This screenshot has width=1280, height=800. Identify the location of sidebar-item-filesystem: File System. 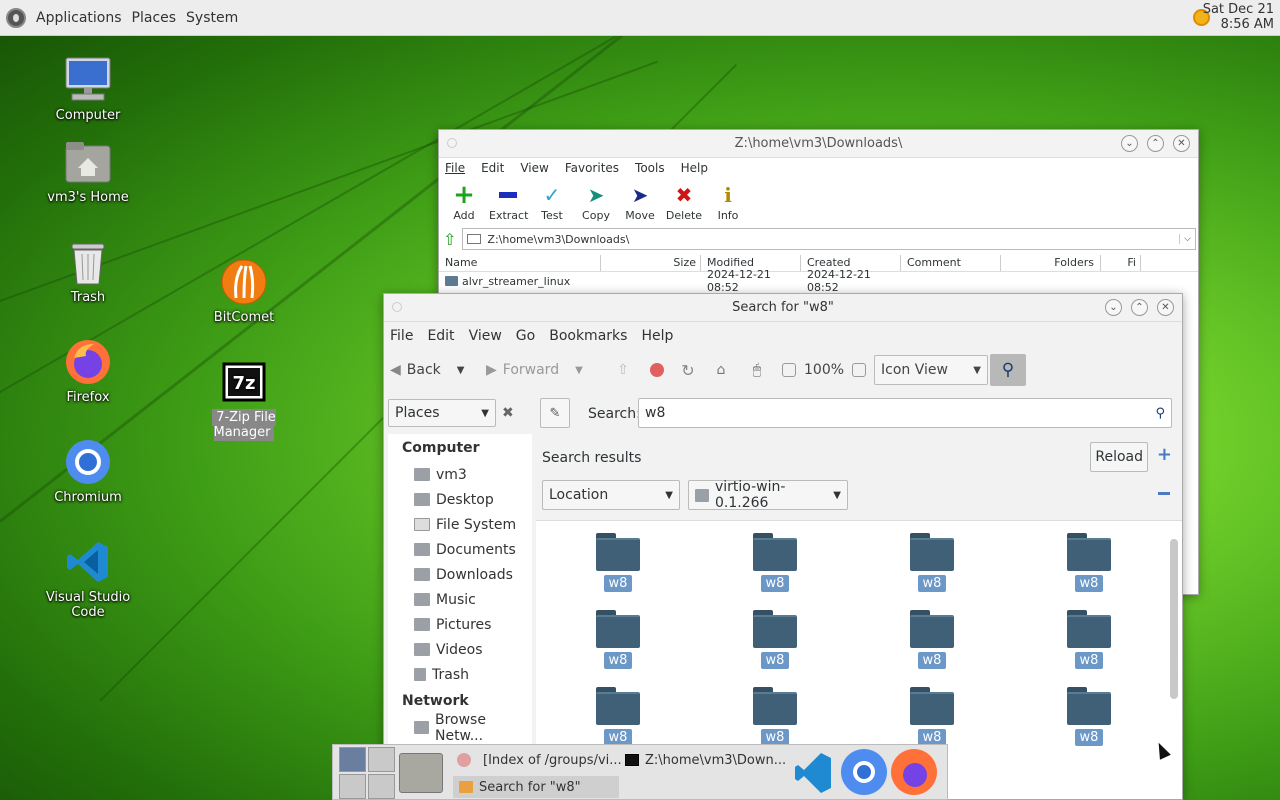
(460, 524).